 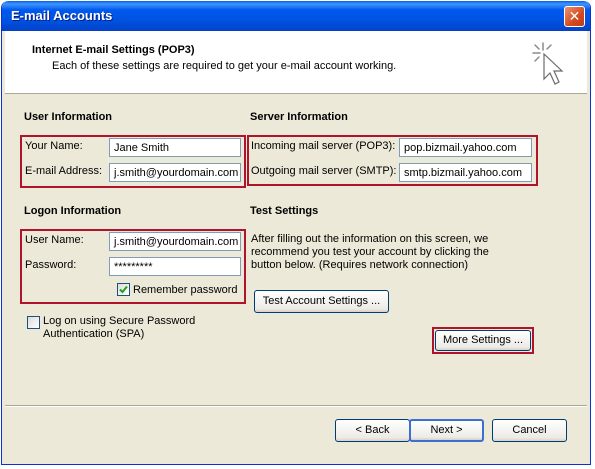 I want to click on footer-divider, so click(x=296, y=406).